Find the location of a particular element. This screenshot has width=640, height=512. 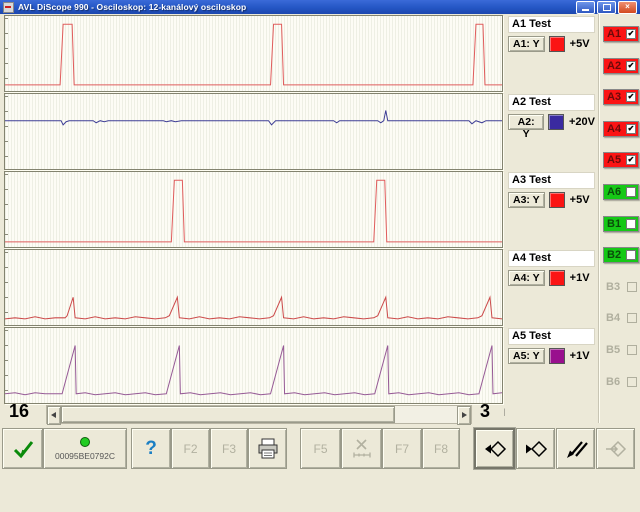

channel-button-b1: B1 is located at coordinates (621, 224).